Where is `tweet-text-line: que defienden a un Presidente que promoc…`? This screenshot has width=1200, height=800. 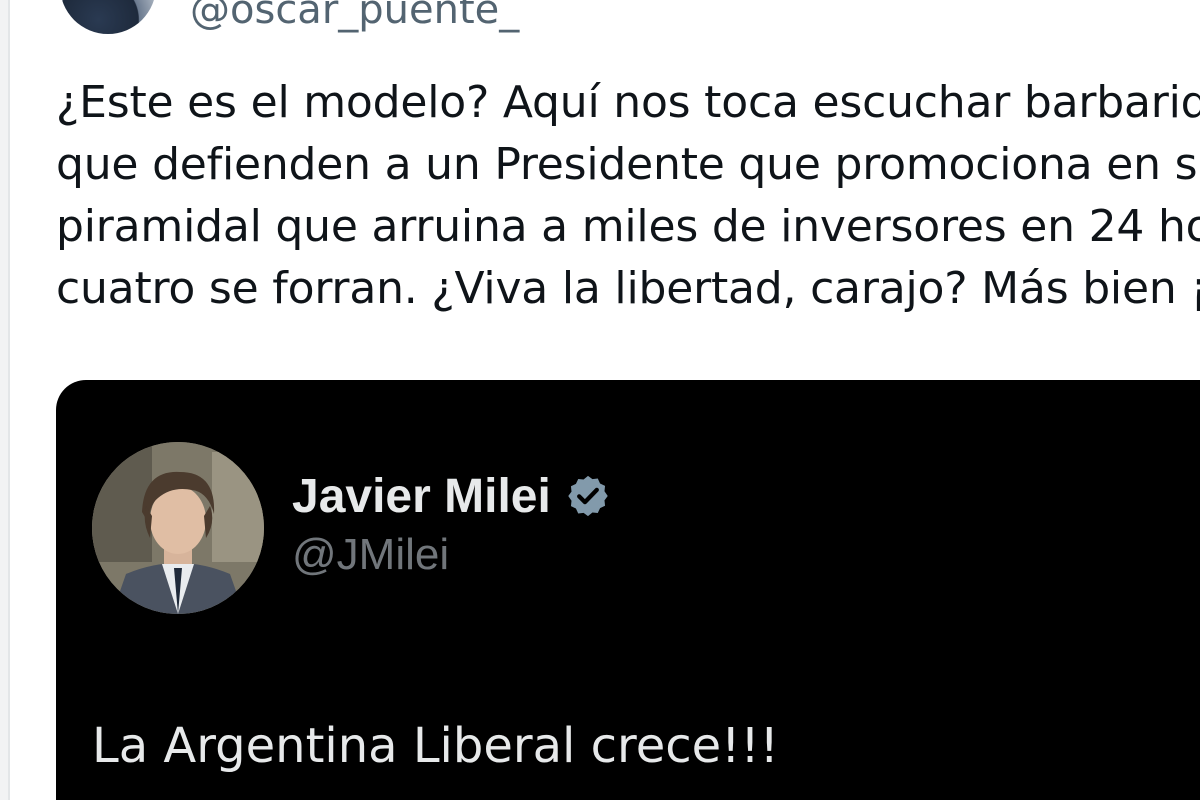
tweet-text-line: que defienden a un Presidente que promoc… is located at coordinates (628, 164).